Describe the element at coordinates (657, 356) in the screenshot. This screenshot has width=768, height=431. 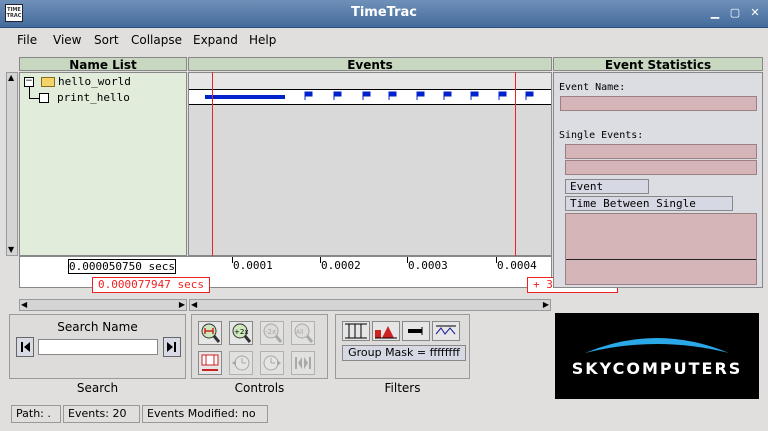
I see `sky-computers-logo: SKYCOMPUTERS` at that location.